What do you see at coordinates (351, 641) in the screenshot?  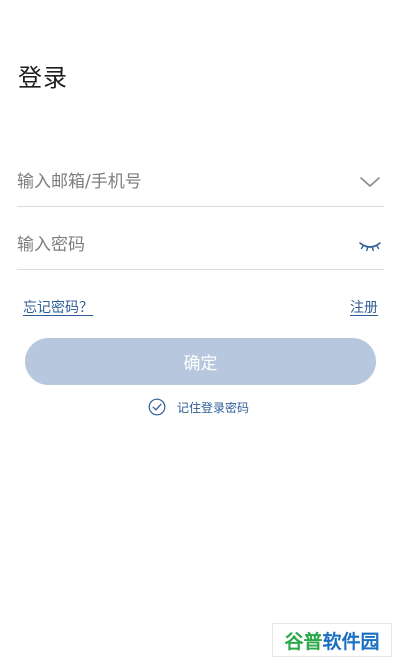 I see `watermark-text-2: 软件园` at bounding box center [351, 641].